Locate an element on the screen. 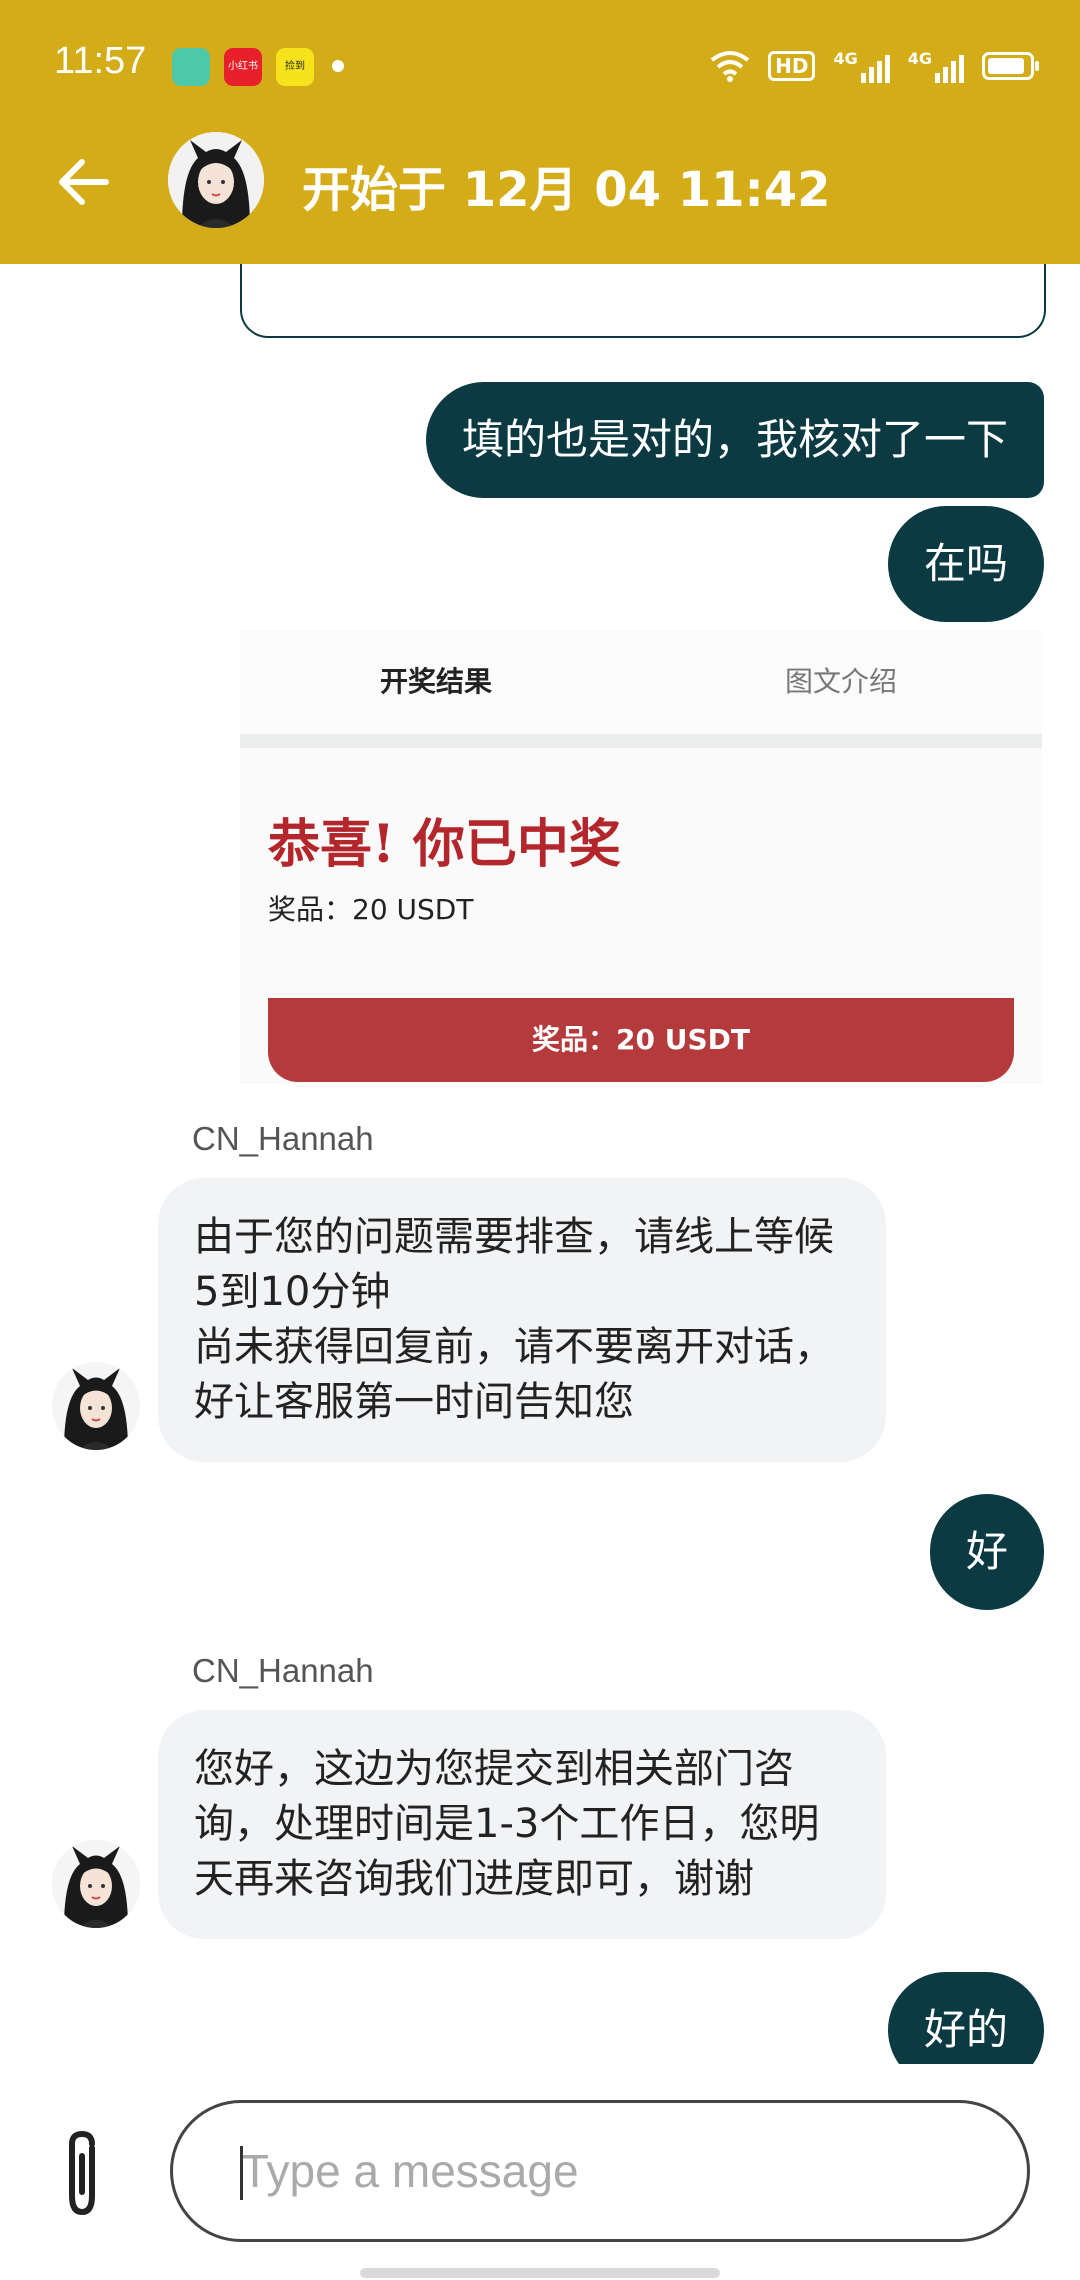 This screenshot has height=2280, width=1080. image-congrats-text: 恭喜! 你已中奖 is located at coordinates (444, 844).